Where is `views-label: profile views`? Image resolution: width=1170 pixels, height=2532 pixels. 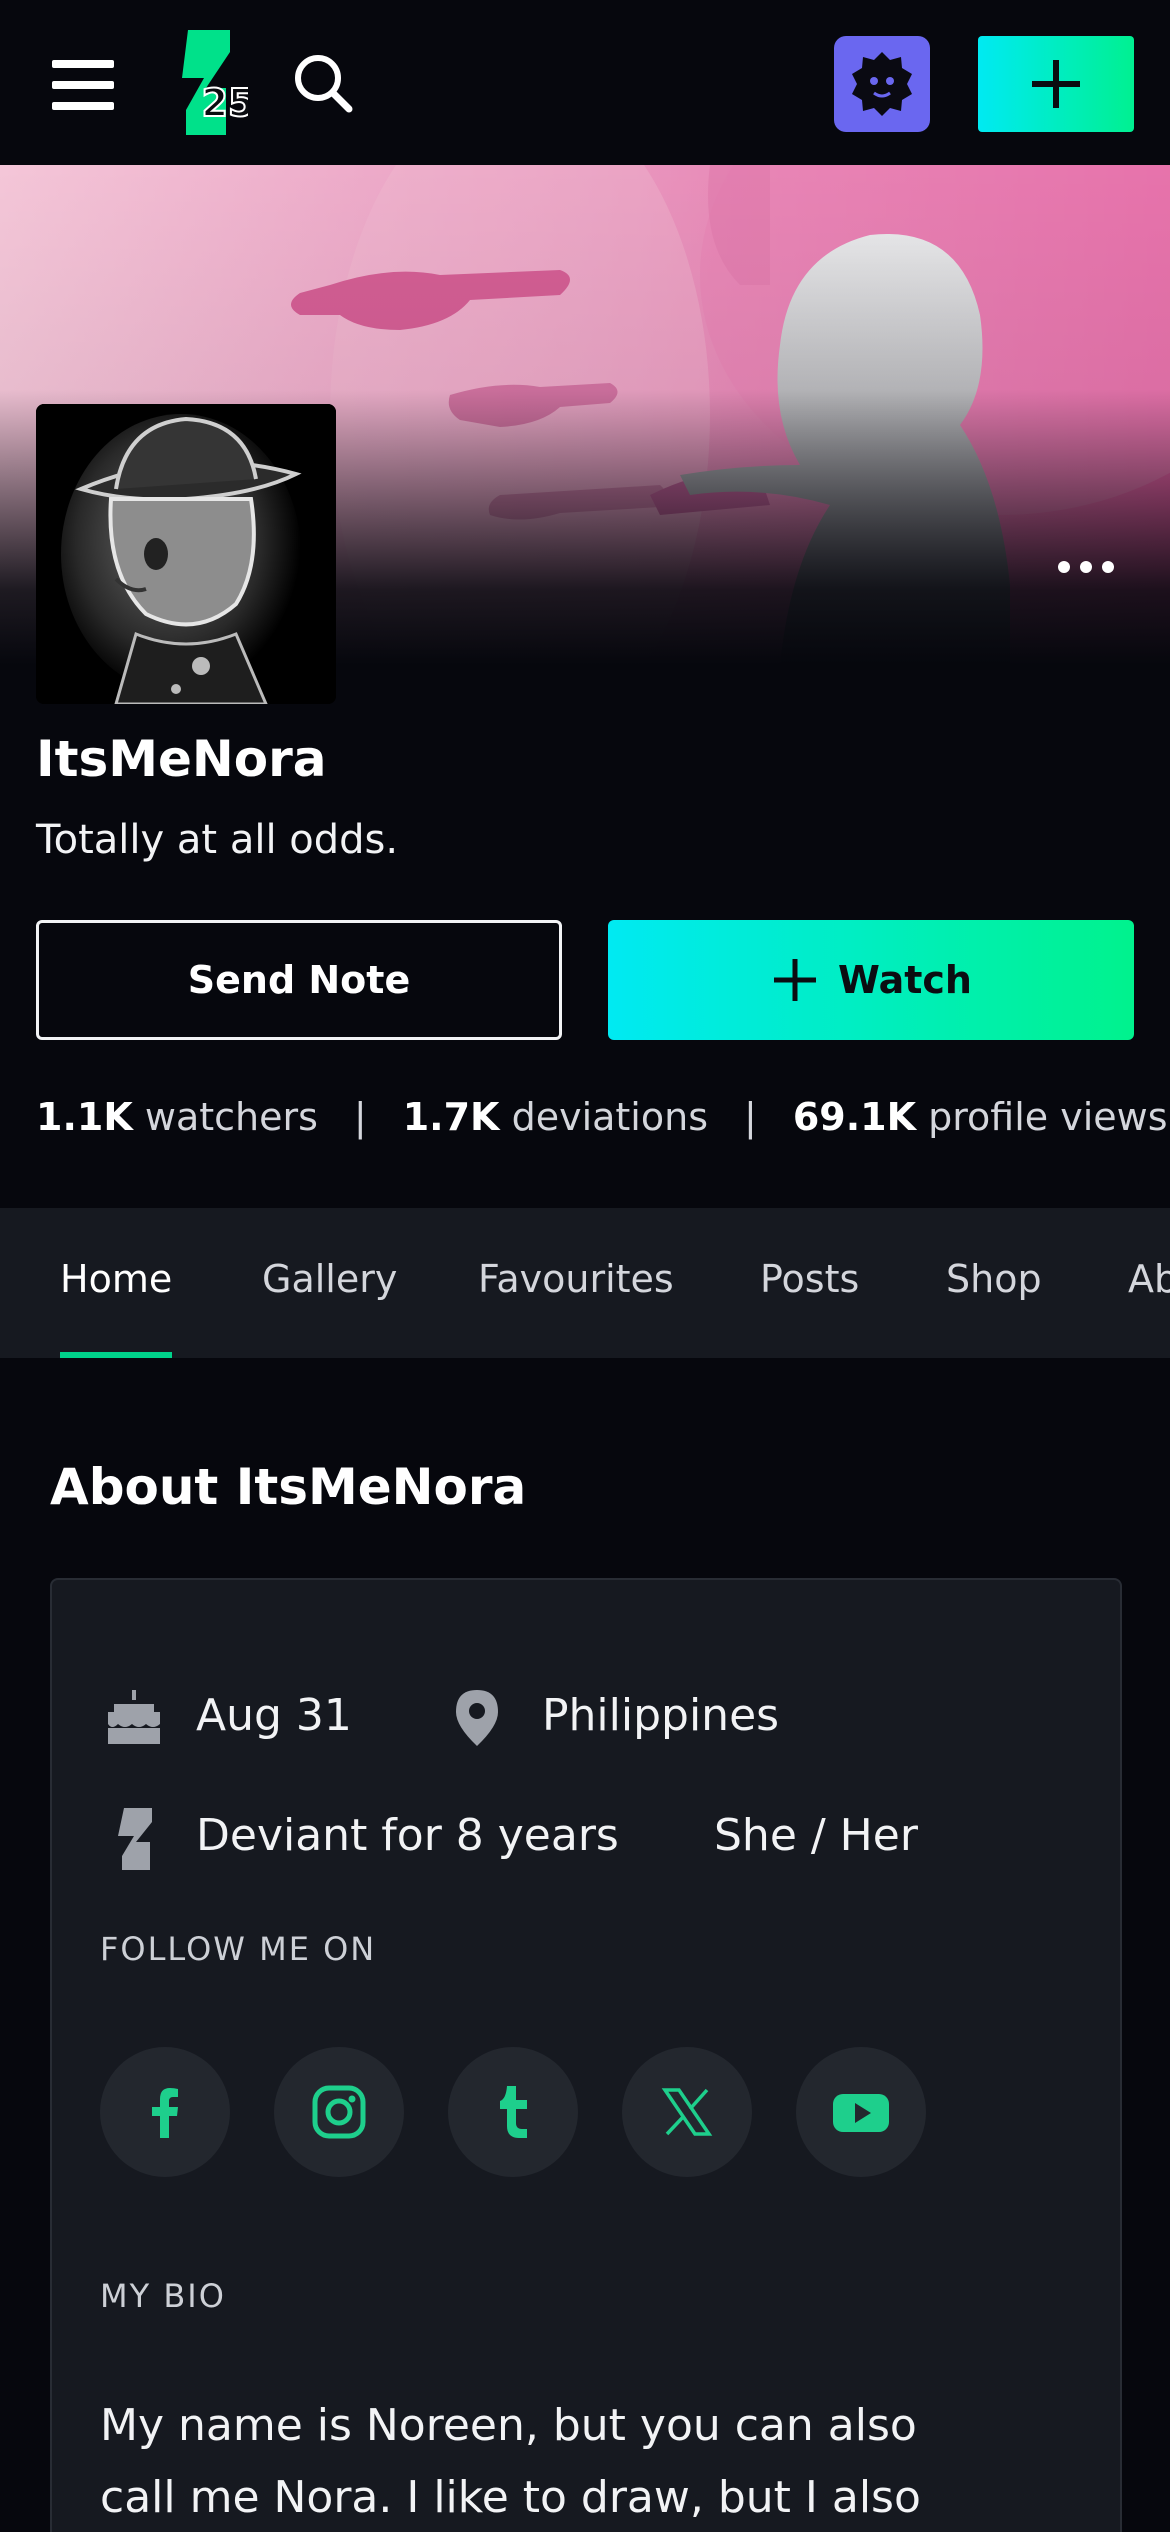 views-label: profile views is located at coordinates (1048, 1117).